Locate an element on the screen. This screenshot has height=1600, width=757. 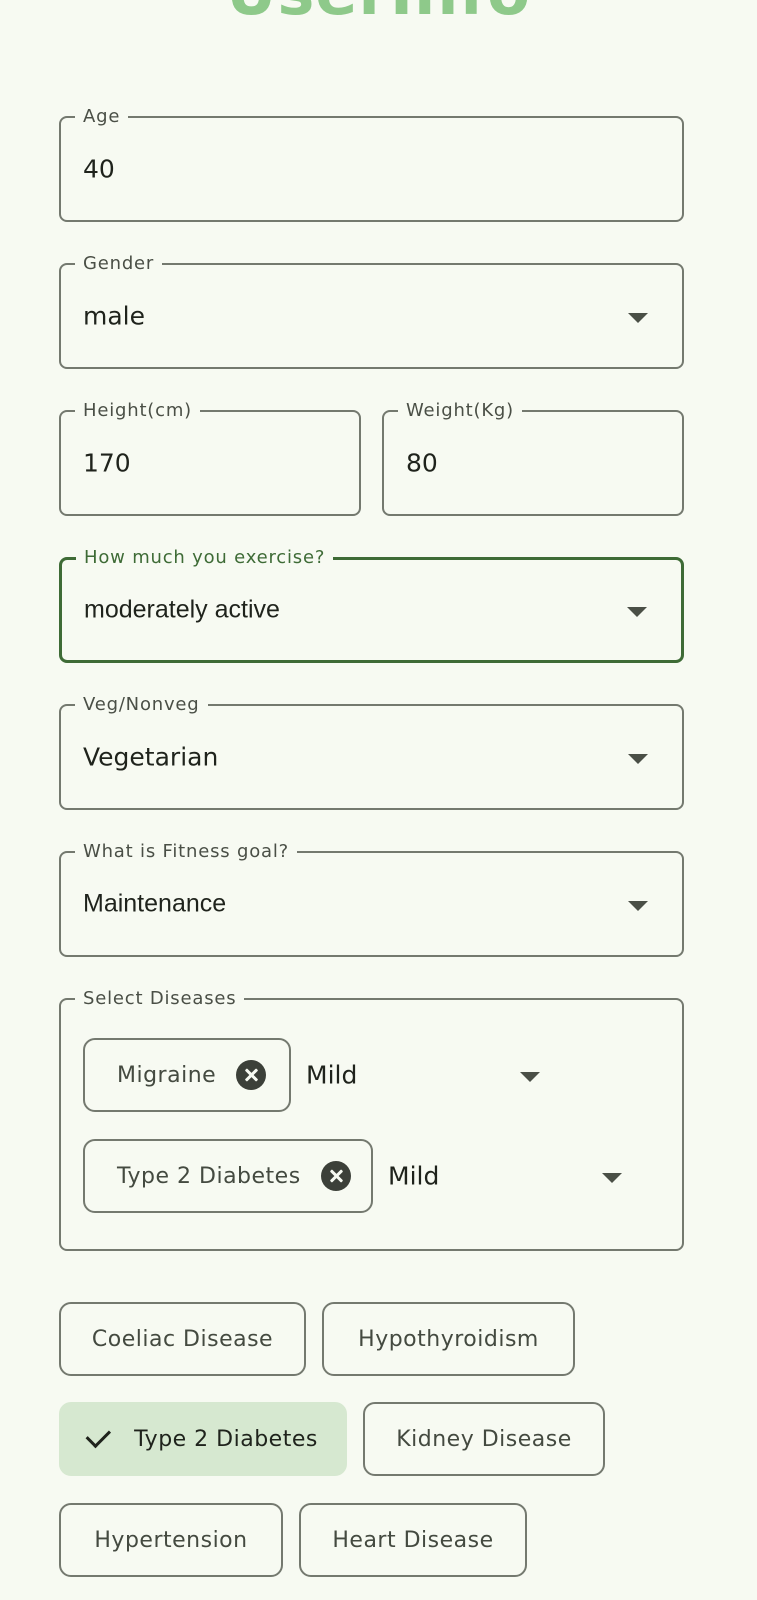
weight-value: 80 is located at coordinates (422, 463).